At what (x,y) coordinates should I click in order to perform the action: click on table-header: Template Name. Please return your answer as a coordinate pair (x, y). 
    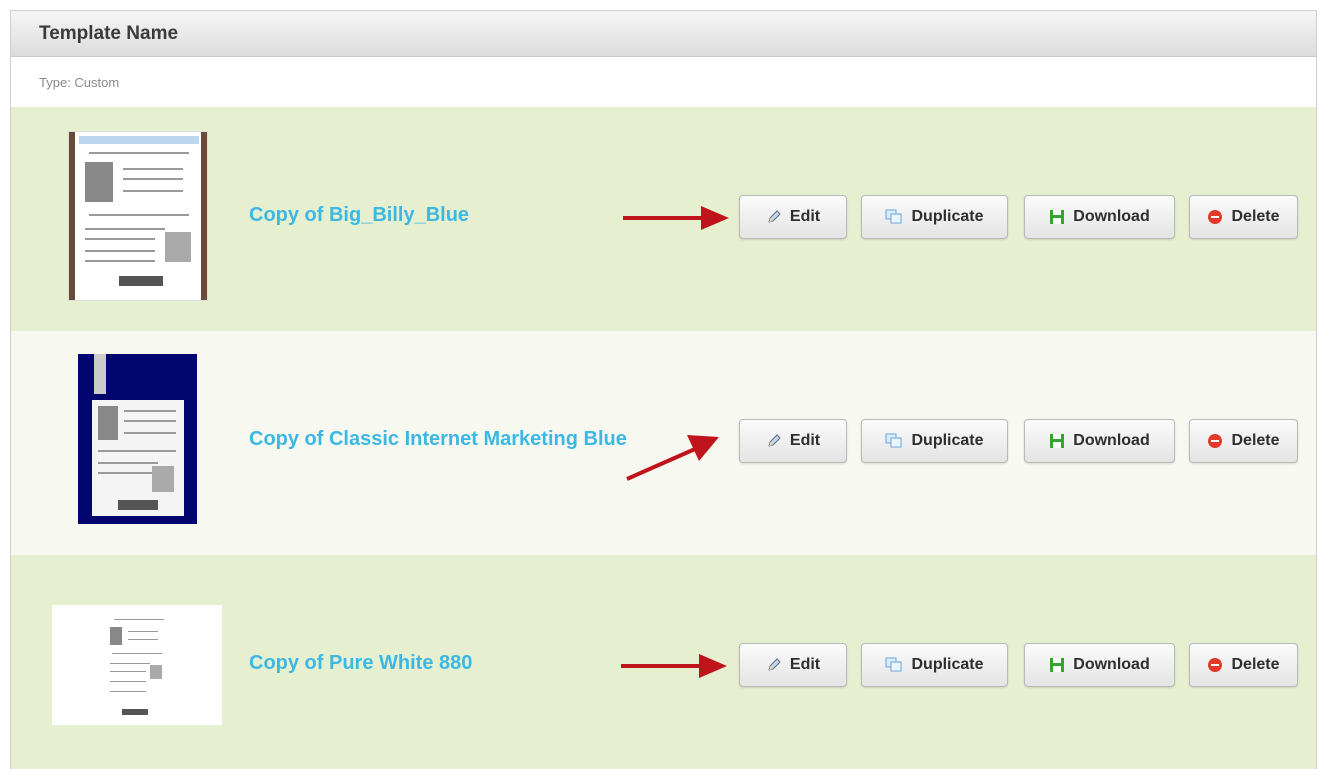
    Looking at the image, I should click on (663, 34).